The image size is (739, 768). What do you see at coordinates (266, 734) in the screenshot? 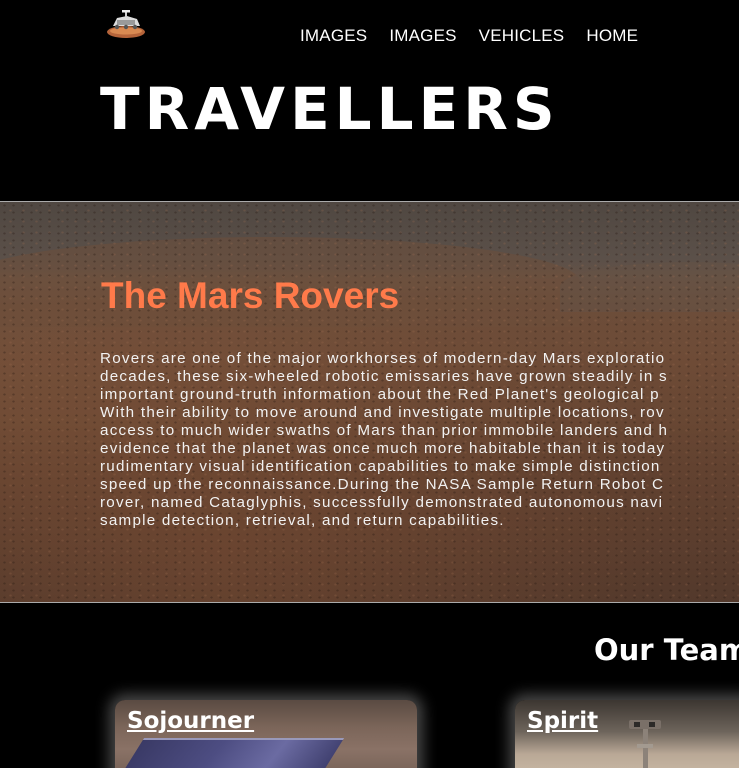
I see `team-card-sojourner: Sojourner` at bounding box center [266, 734].